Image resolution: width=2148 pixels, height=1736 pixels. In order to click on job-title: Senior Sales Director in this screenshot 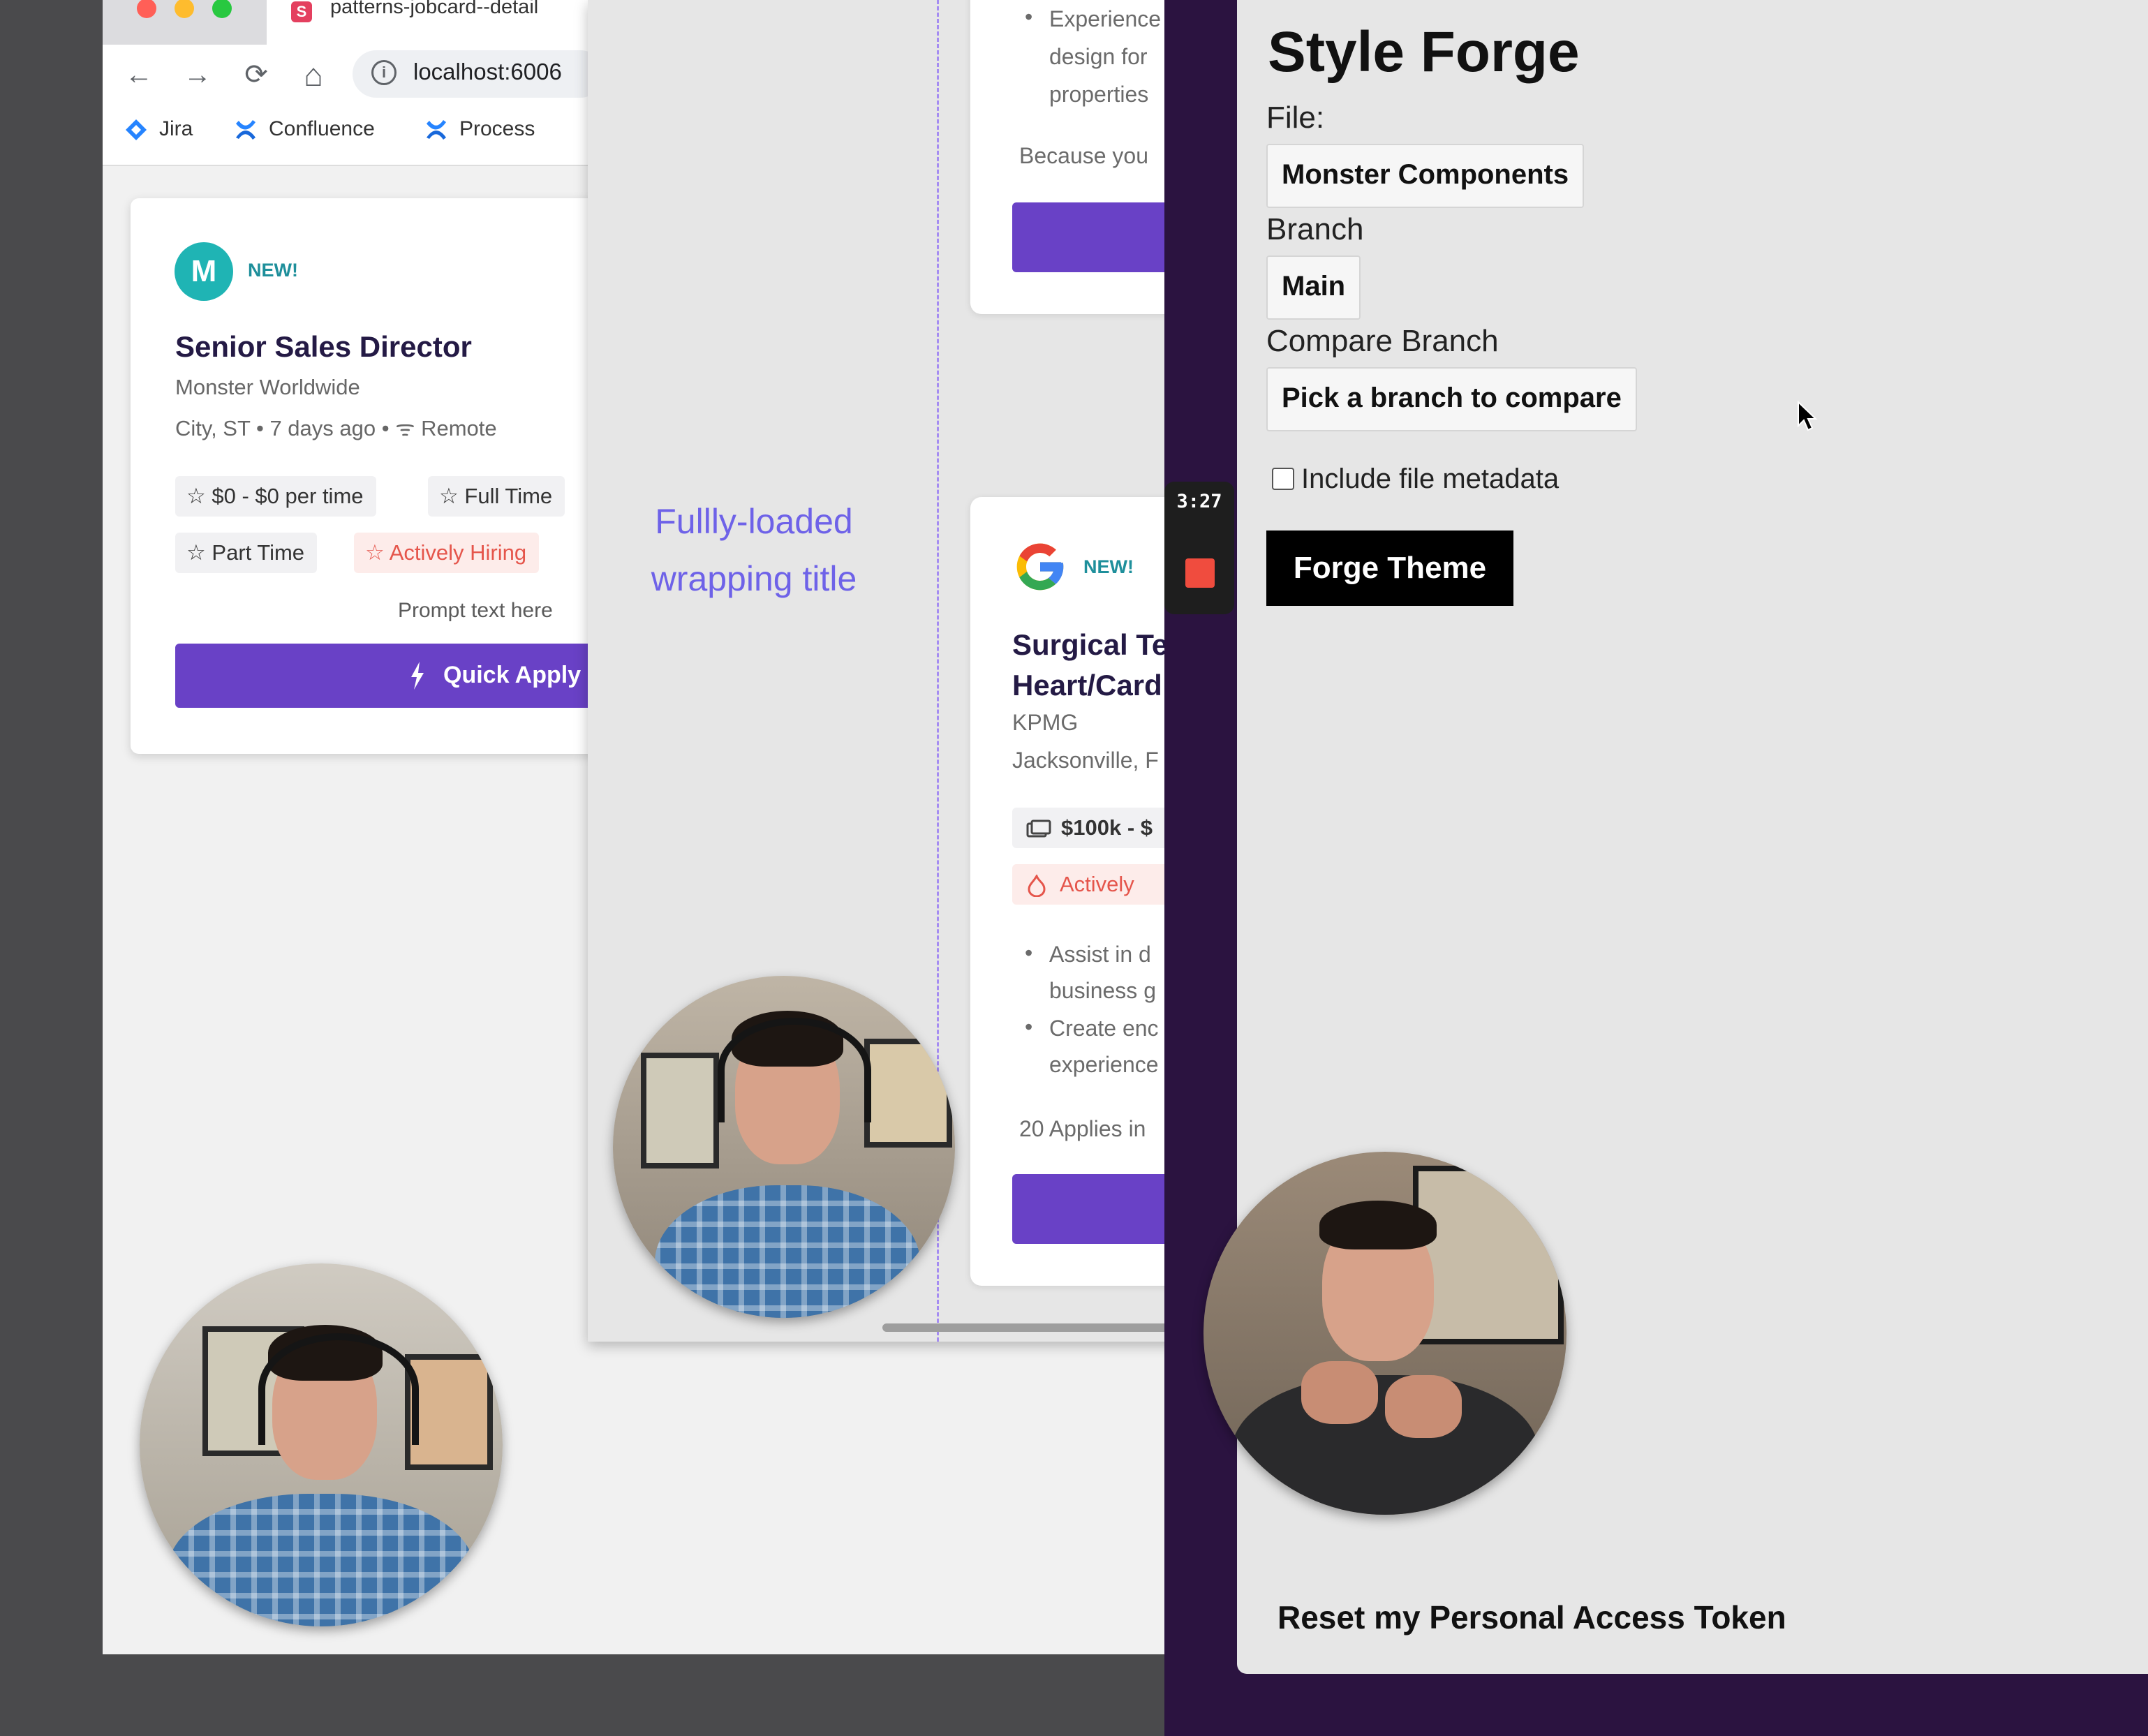, I will do `click(323, 347)`.